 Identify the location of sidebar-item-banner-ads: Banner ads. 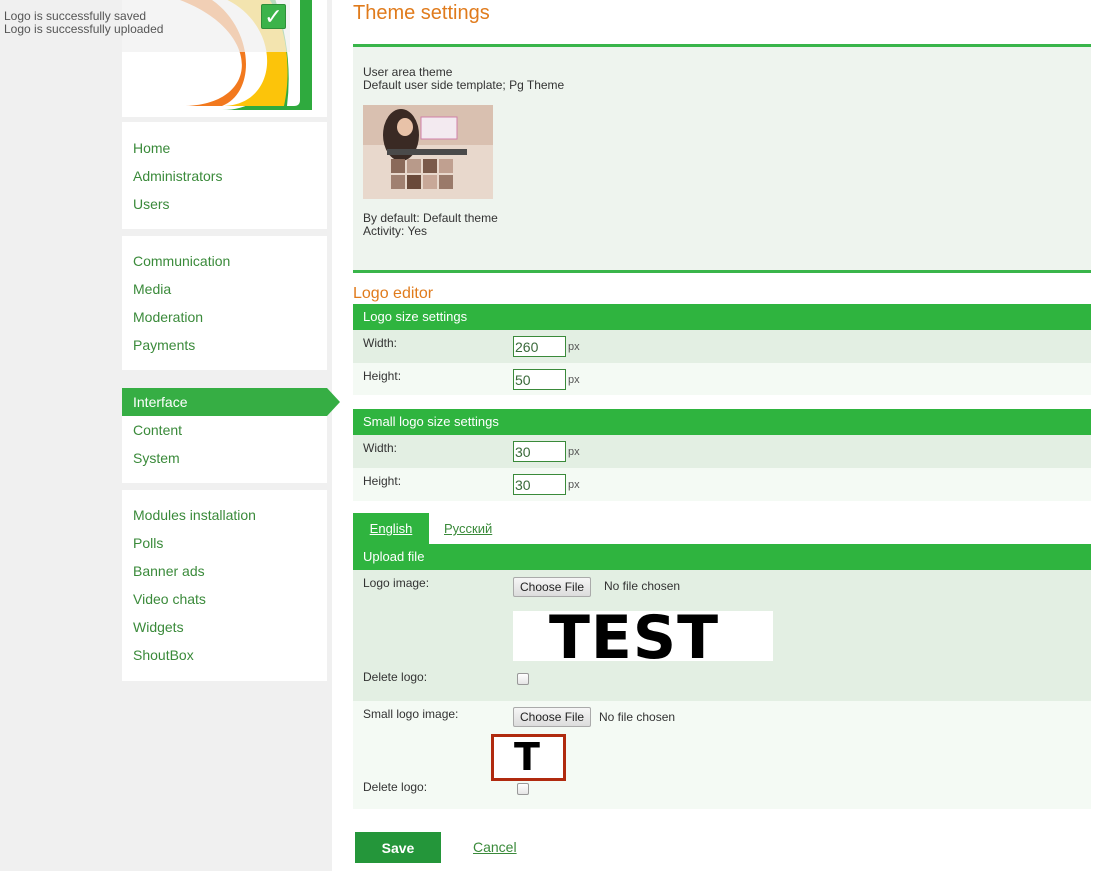
(224, 571).